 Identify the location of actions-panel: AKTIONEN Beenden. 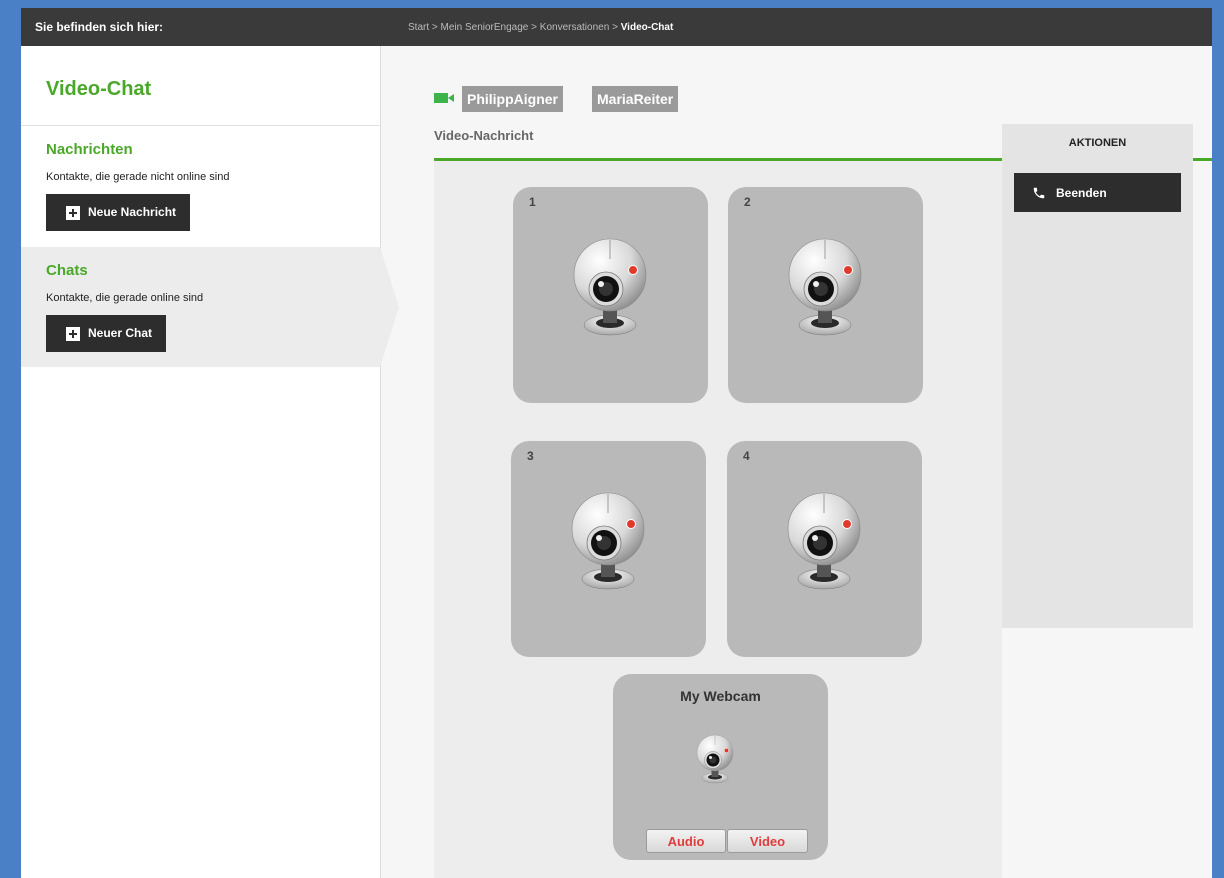
(1097, 376).